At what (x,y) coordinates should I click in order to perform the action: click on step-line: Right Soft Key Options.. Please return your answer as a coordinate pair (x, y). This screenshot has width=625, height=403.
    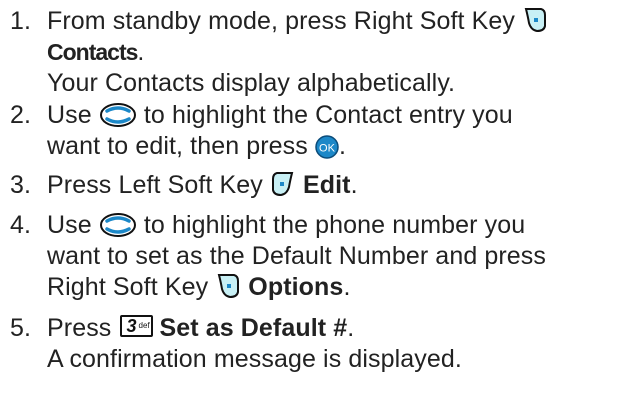
    Looking at the image, I should click on (332, 287).